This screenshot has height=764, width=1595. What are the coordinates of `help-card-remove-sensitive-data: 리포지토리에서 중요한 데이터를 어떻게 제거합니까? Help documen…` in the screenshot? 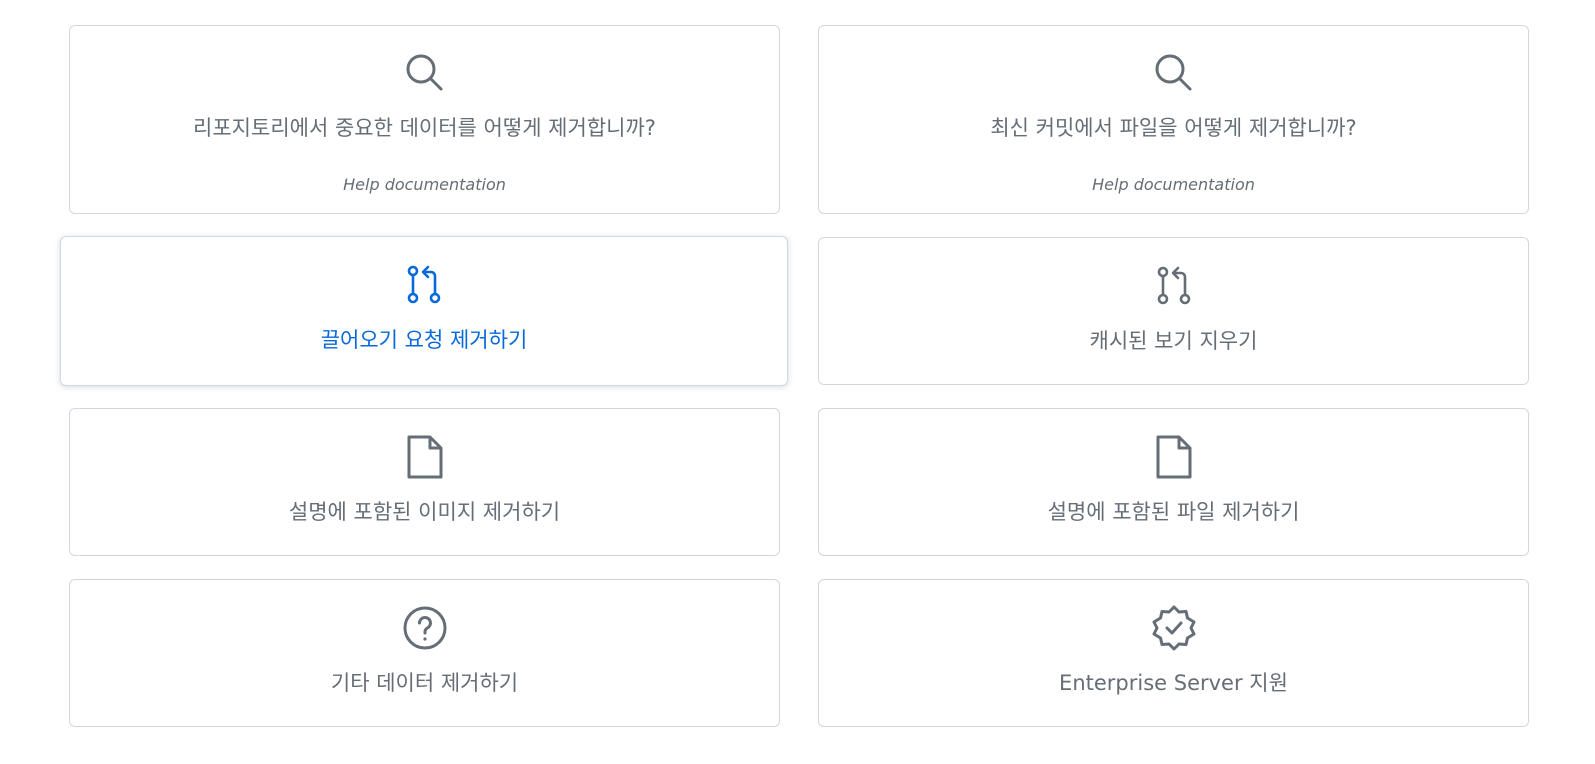 It's located at (424, 119).